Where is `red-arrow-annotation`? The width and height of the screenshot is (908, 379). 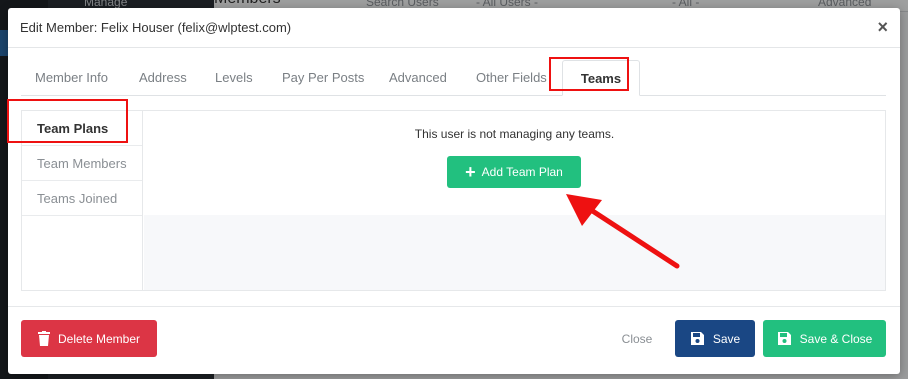
red-arrow-annotation is located at coordinates (623, 231).